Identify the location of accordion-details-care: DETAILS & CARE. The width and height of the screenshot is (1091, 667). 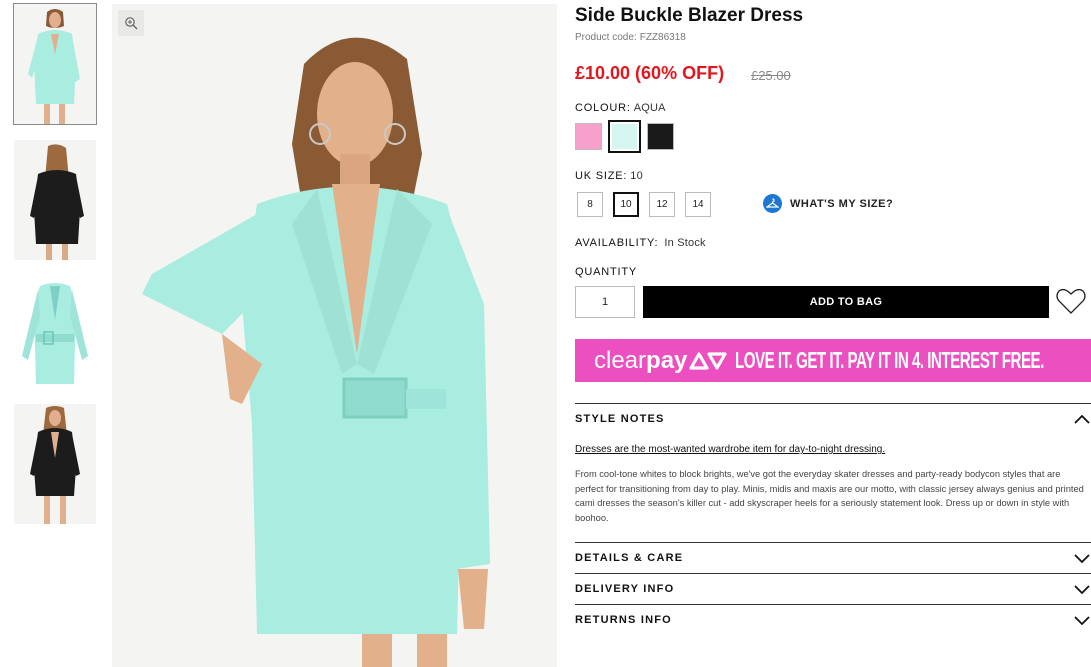
(833, 557).